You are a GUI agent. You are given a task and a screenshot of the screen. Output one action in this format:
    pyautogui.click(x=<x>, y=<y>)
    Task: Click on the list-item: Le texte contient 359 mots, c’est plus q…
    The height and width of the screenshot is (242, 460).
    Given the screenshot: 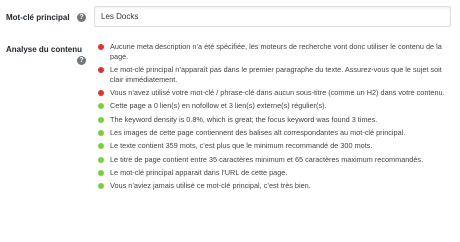 What is the action you would take?
    pyautogui.click(x=276, y=146)
    